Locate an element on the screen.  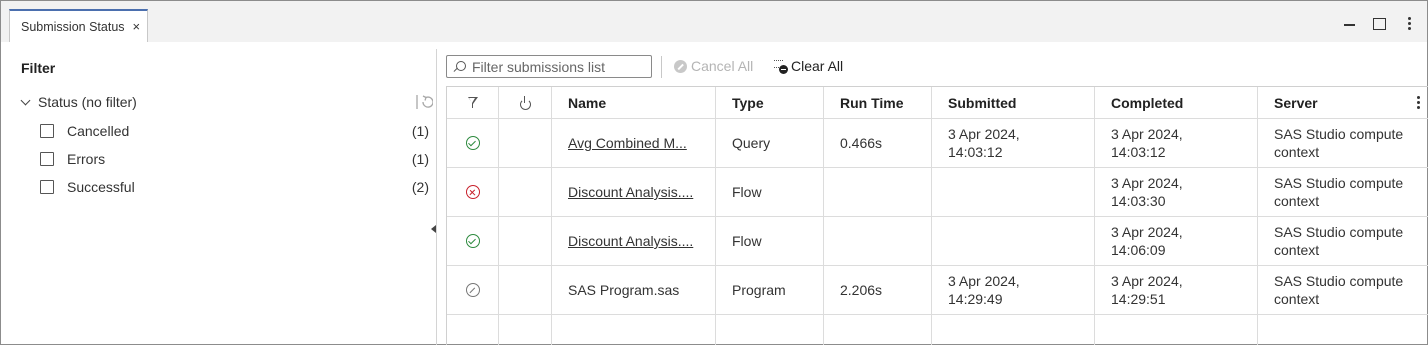
completed-cell: 3 Apr 2024, 14:06:09 is located at coordinates (1176, 241).